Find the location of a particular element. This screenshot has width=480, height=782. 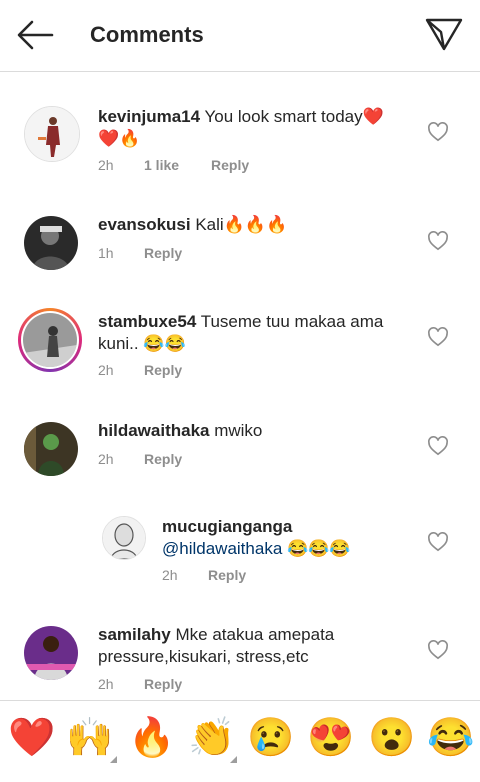

comment-username: mucugianganga is located at coordinates (227, 526).